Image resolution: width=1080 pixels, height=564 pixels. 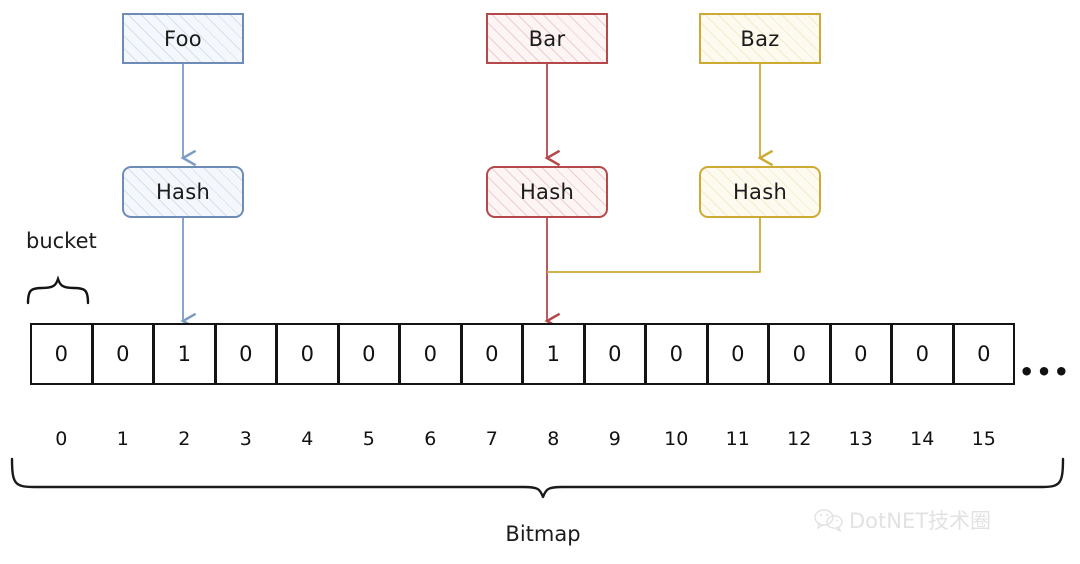 I want to click on node-label-foo: Foo, so click(x=183, y=38).